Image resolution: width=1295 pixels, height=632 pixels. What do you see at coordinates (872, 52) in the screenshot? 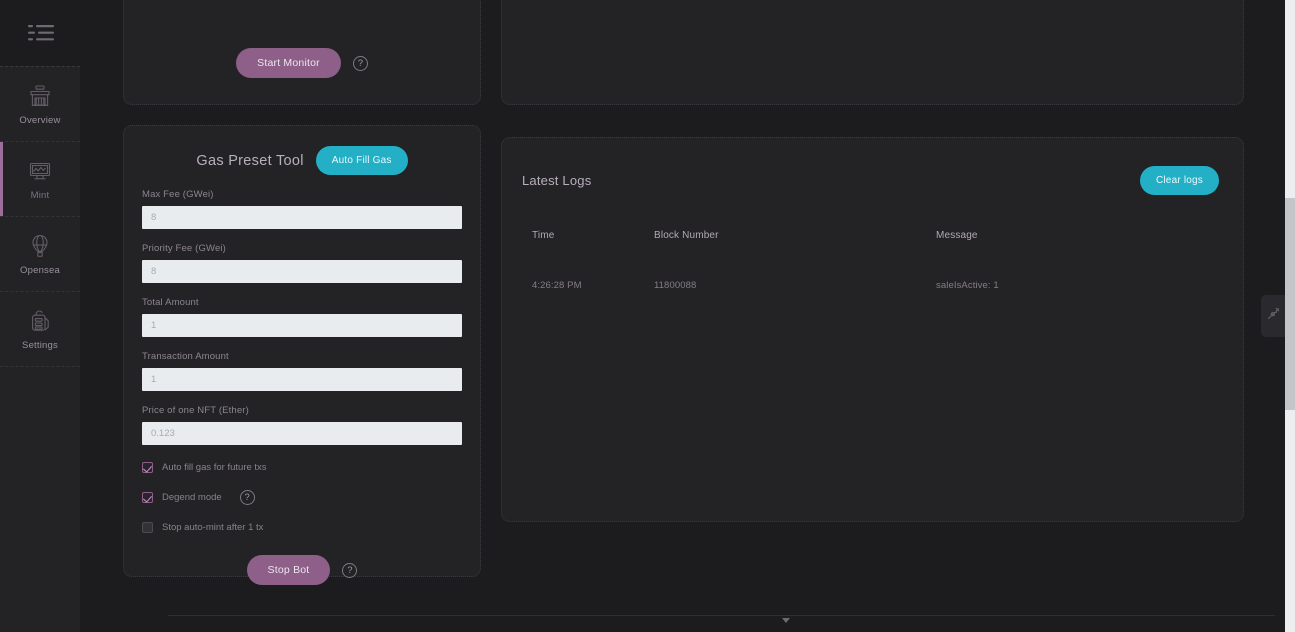
I see `logs-top-card` at bounding box center [872, 52].